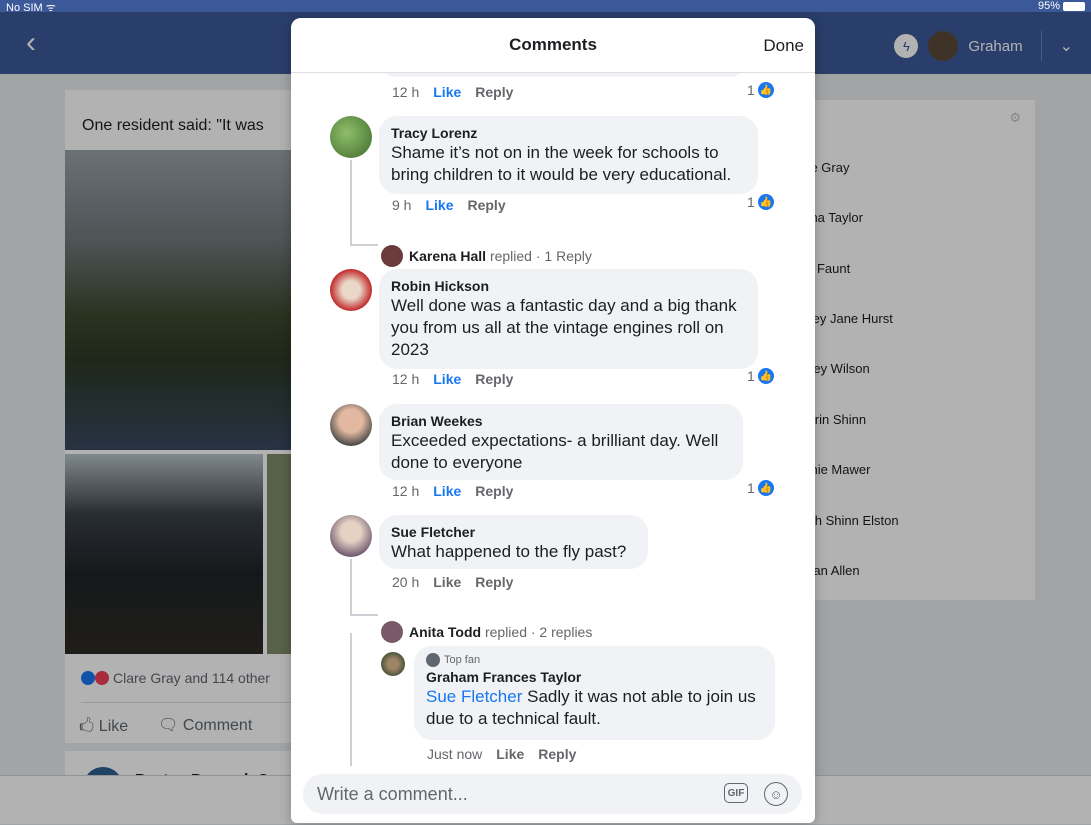  I want to click on comment-composer: Write a comment... GIF ☺, so click(552, 794).